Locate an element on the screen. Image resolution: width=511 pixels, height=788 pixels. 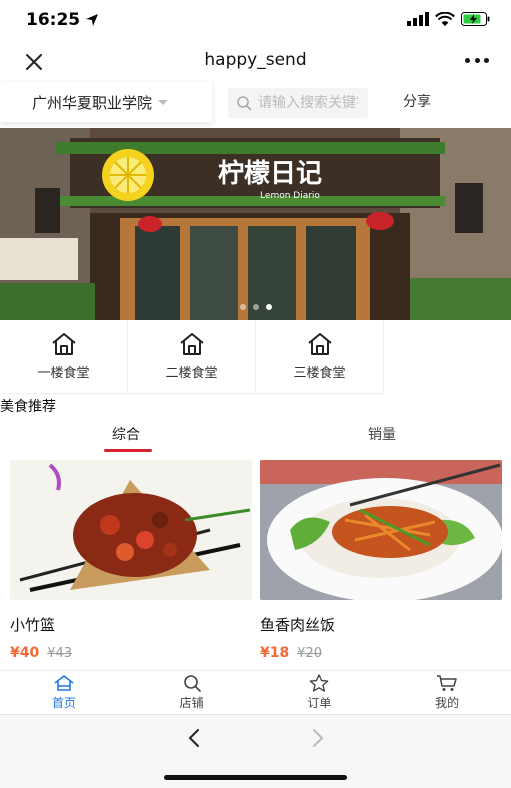
tab-orders-label: 订单 is located at coordinates (319, 703).